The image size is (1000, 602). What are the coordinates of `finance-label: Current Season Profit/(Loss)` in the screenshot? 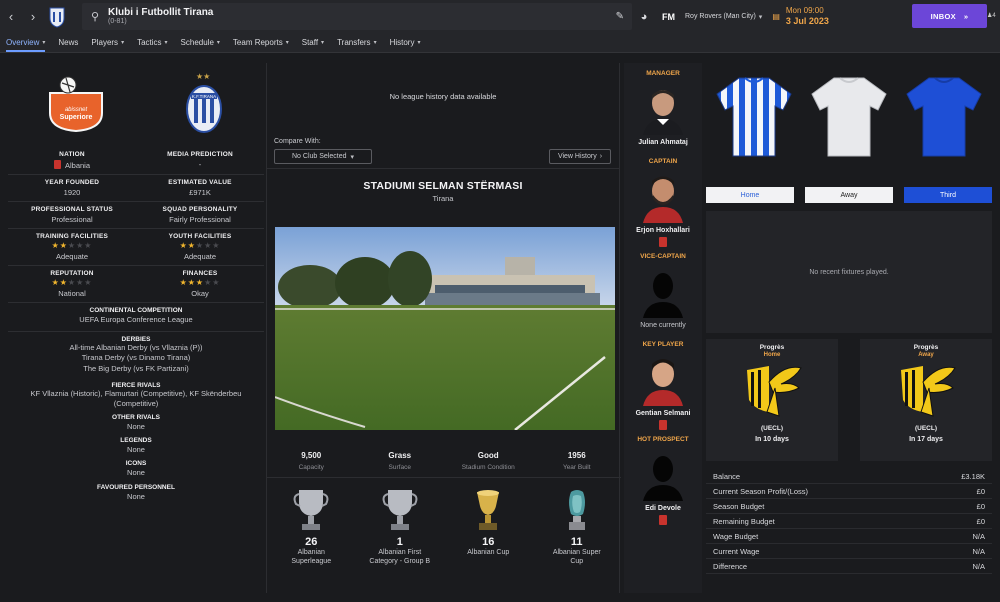 It's located at (761, 491).